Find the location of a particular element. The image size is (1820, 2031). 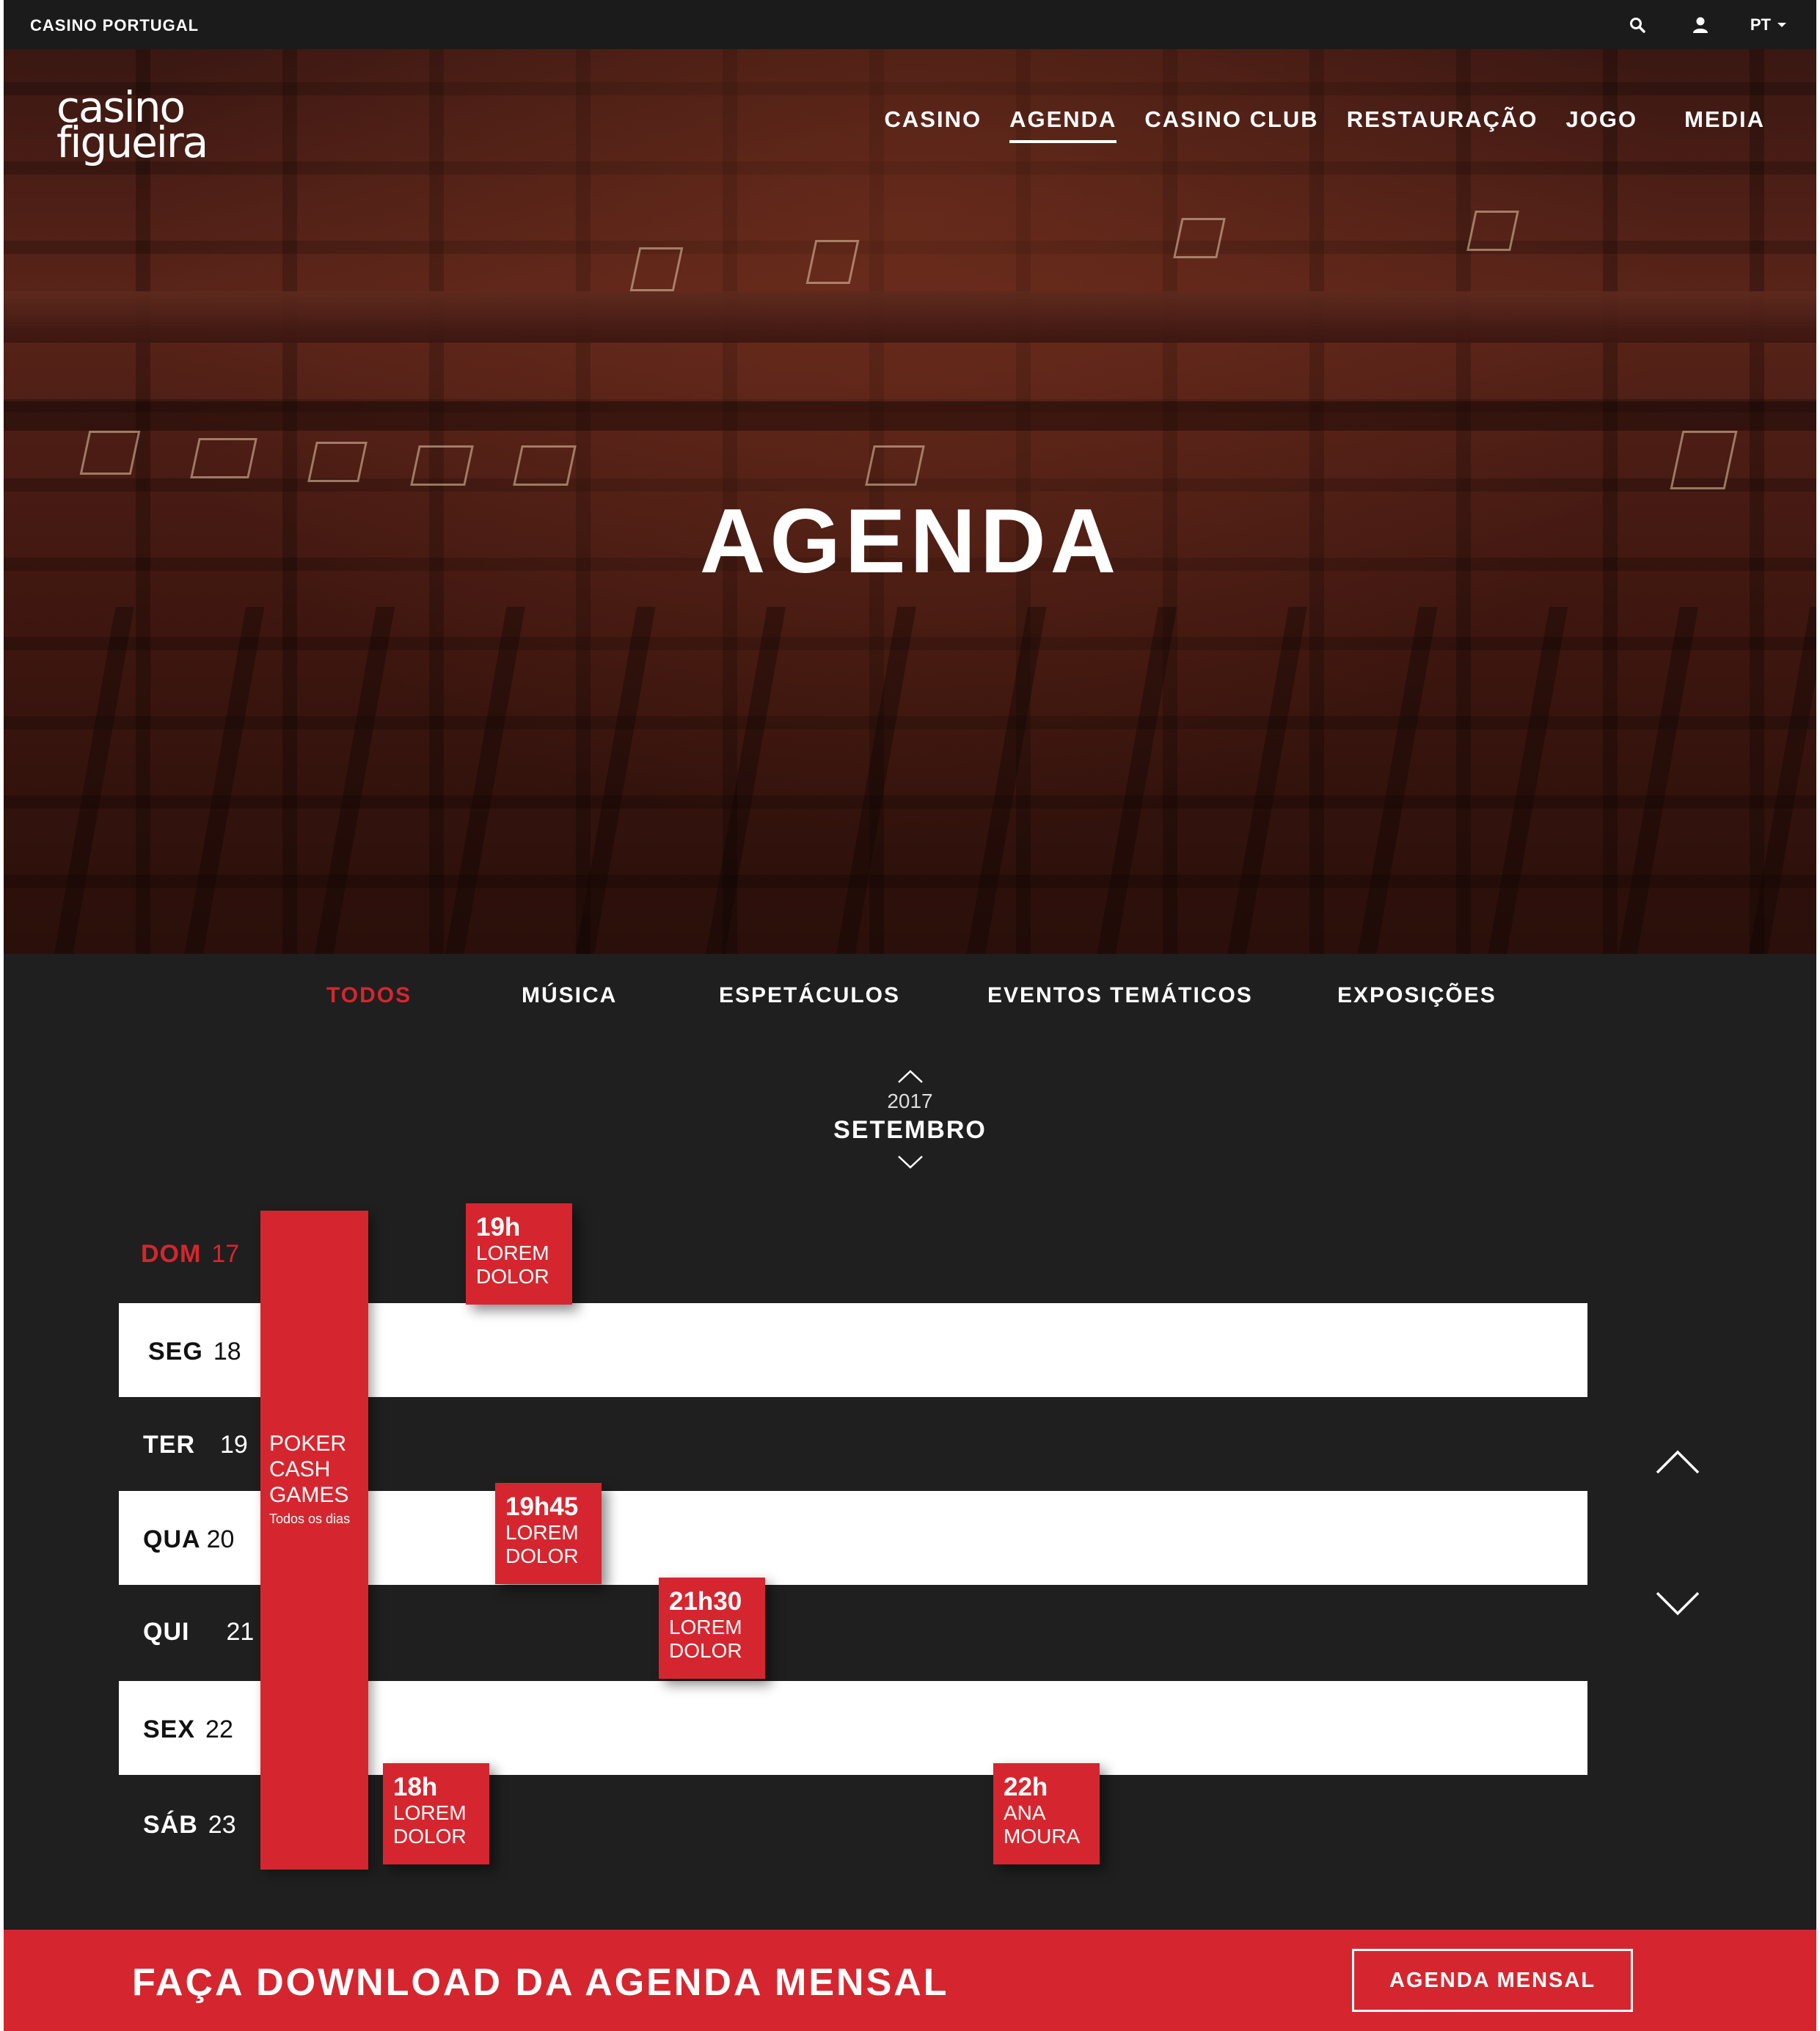

tab-exposicoes: EXPOSIÇÕES is located at coordinates (1416, 995).